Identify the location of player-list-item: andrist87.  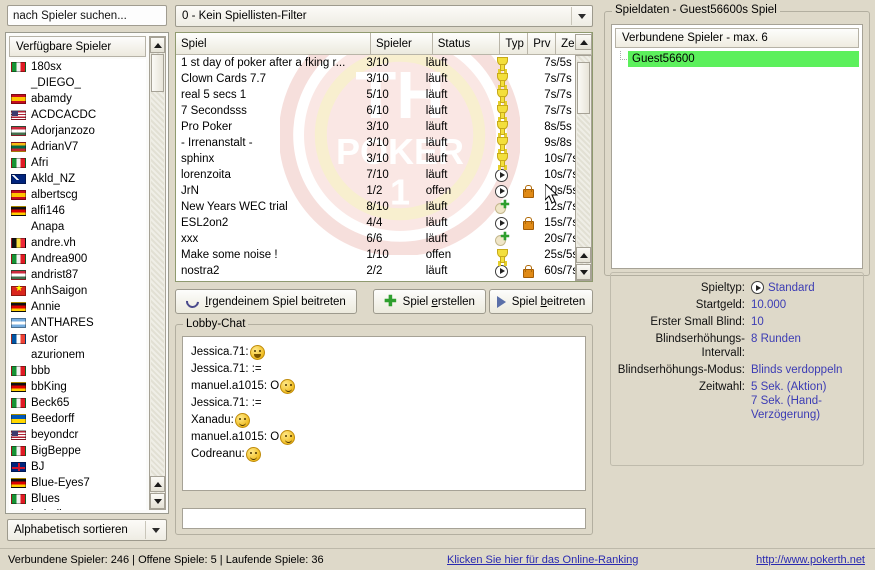
(77, 275).